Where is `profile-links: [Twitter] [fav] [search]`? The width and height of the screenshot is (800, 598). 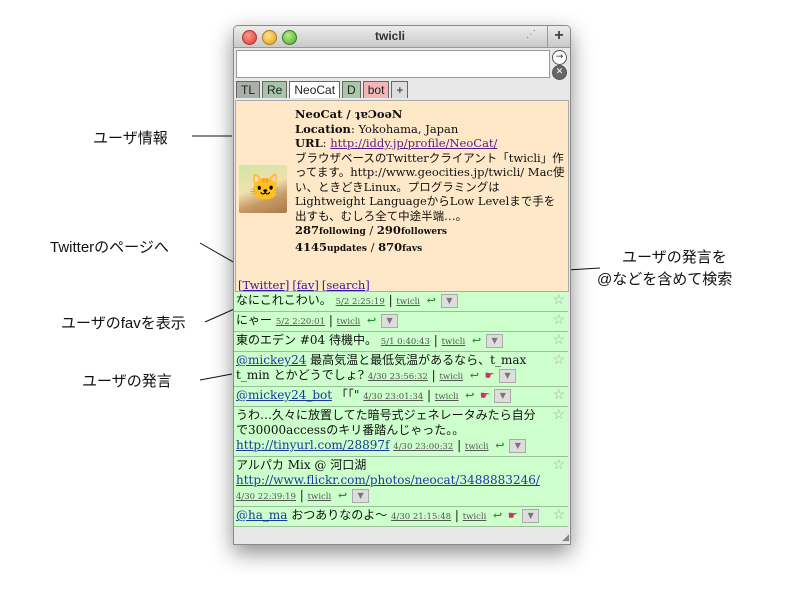 profile-links: [Twitter] [fav] [search] is located at coordinates (305, 285).